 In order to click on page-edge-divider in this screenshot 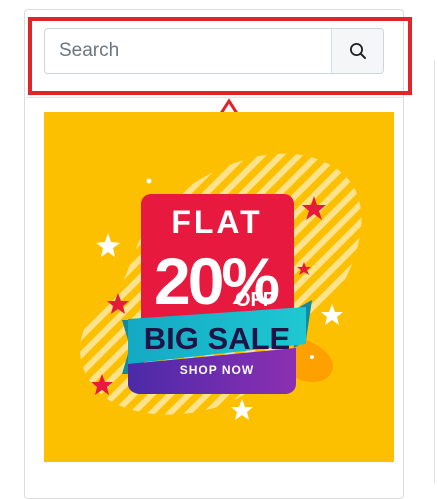, I will do `click(434, 271)`.